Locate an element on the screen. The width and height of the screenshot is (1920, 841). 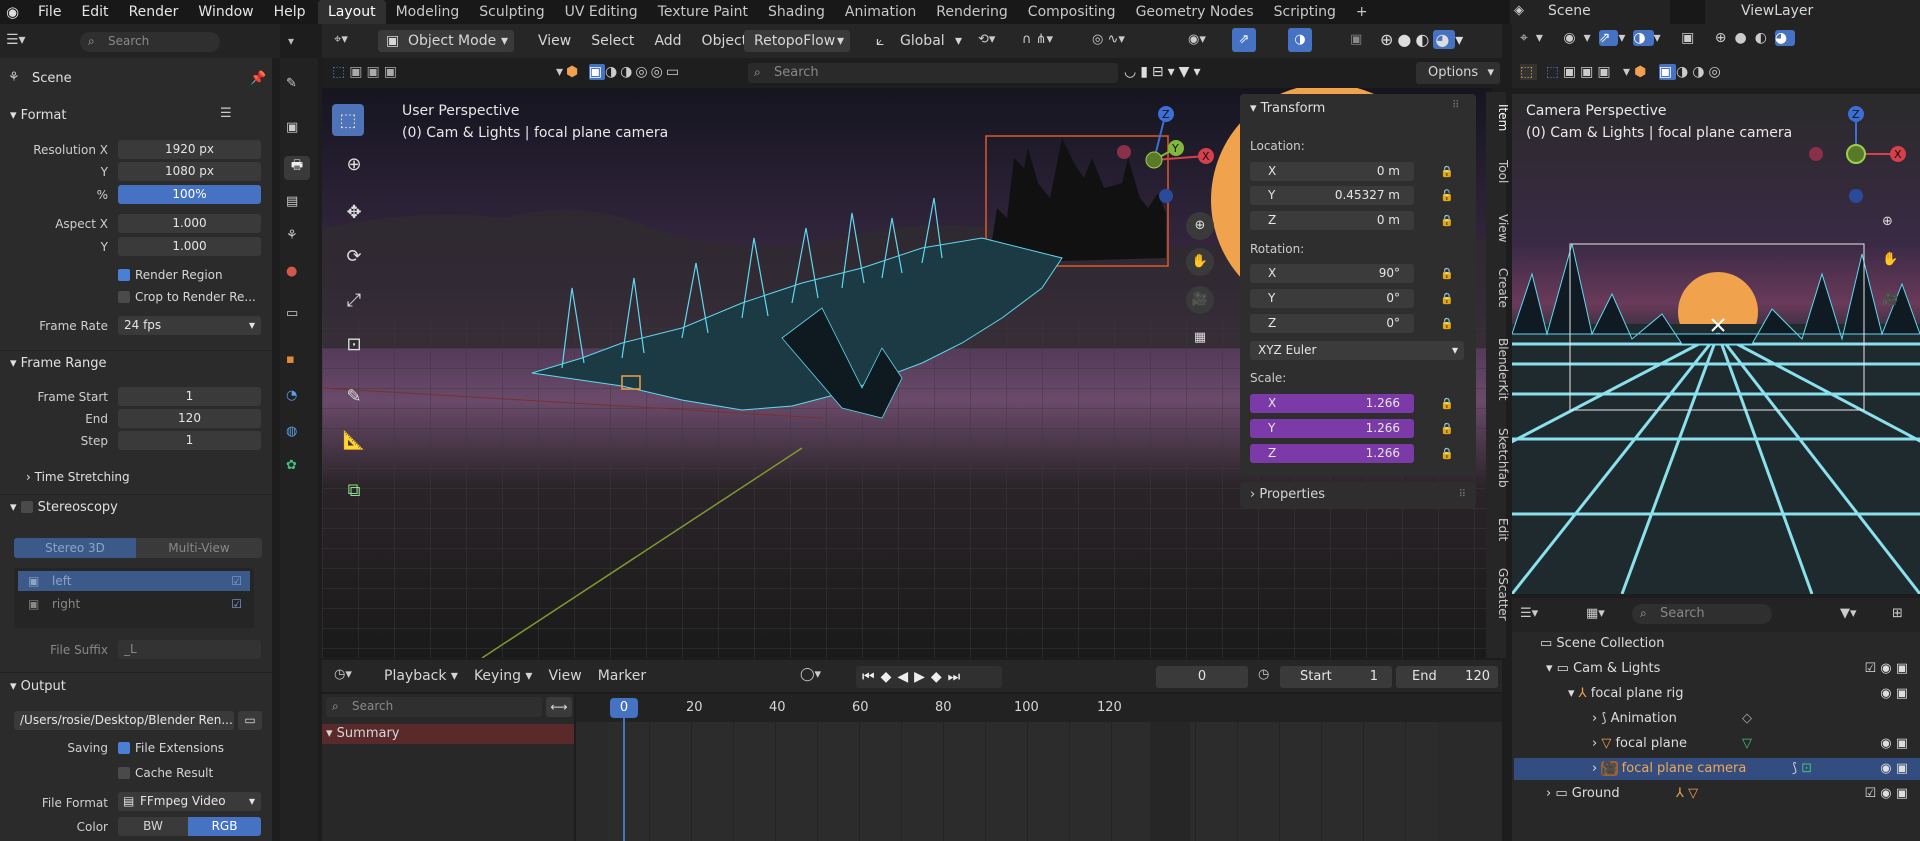
tab-rendering: Rendering is located at coordinates (972, 12).